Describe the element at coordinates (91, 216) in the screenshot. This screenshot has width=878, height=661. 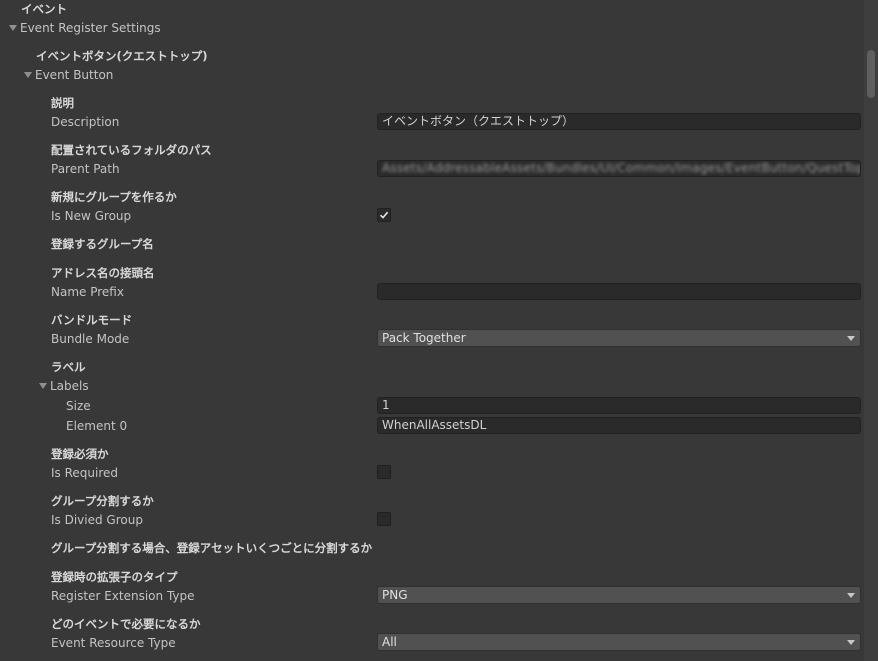
I see `is-new-group-label: Is New Group` at that location.